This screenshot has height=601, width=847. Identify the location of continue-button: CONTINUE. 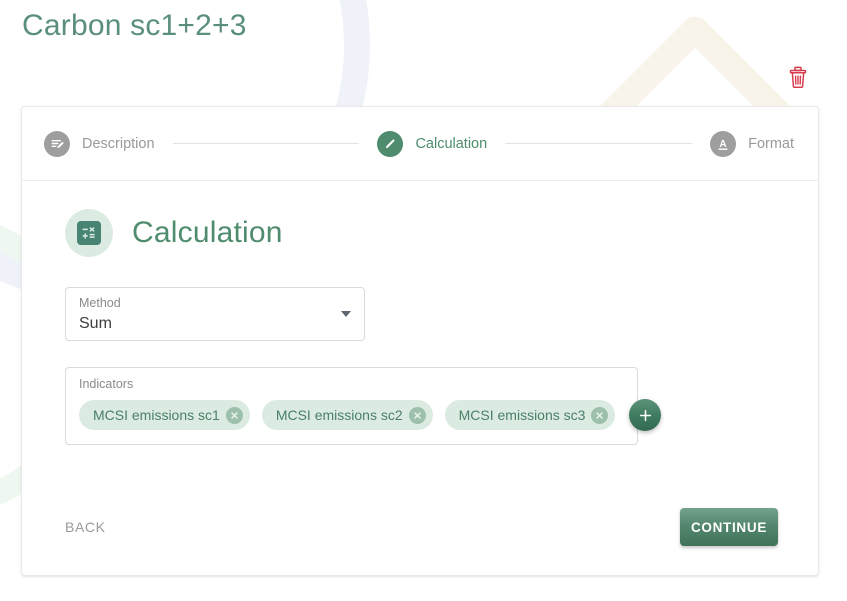
(729, 527).